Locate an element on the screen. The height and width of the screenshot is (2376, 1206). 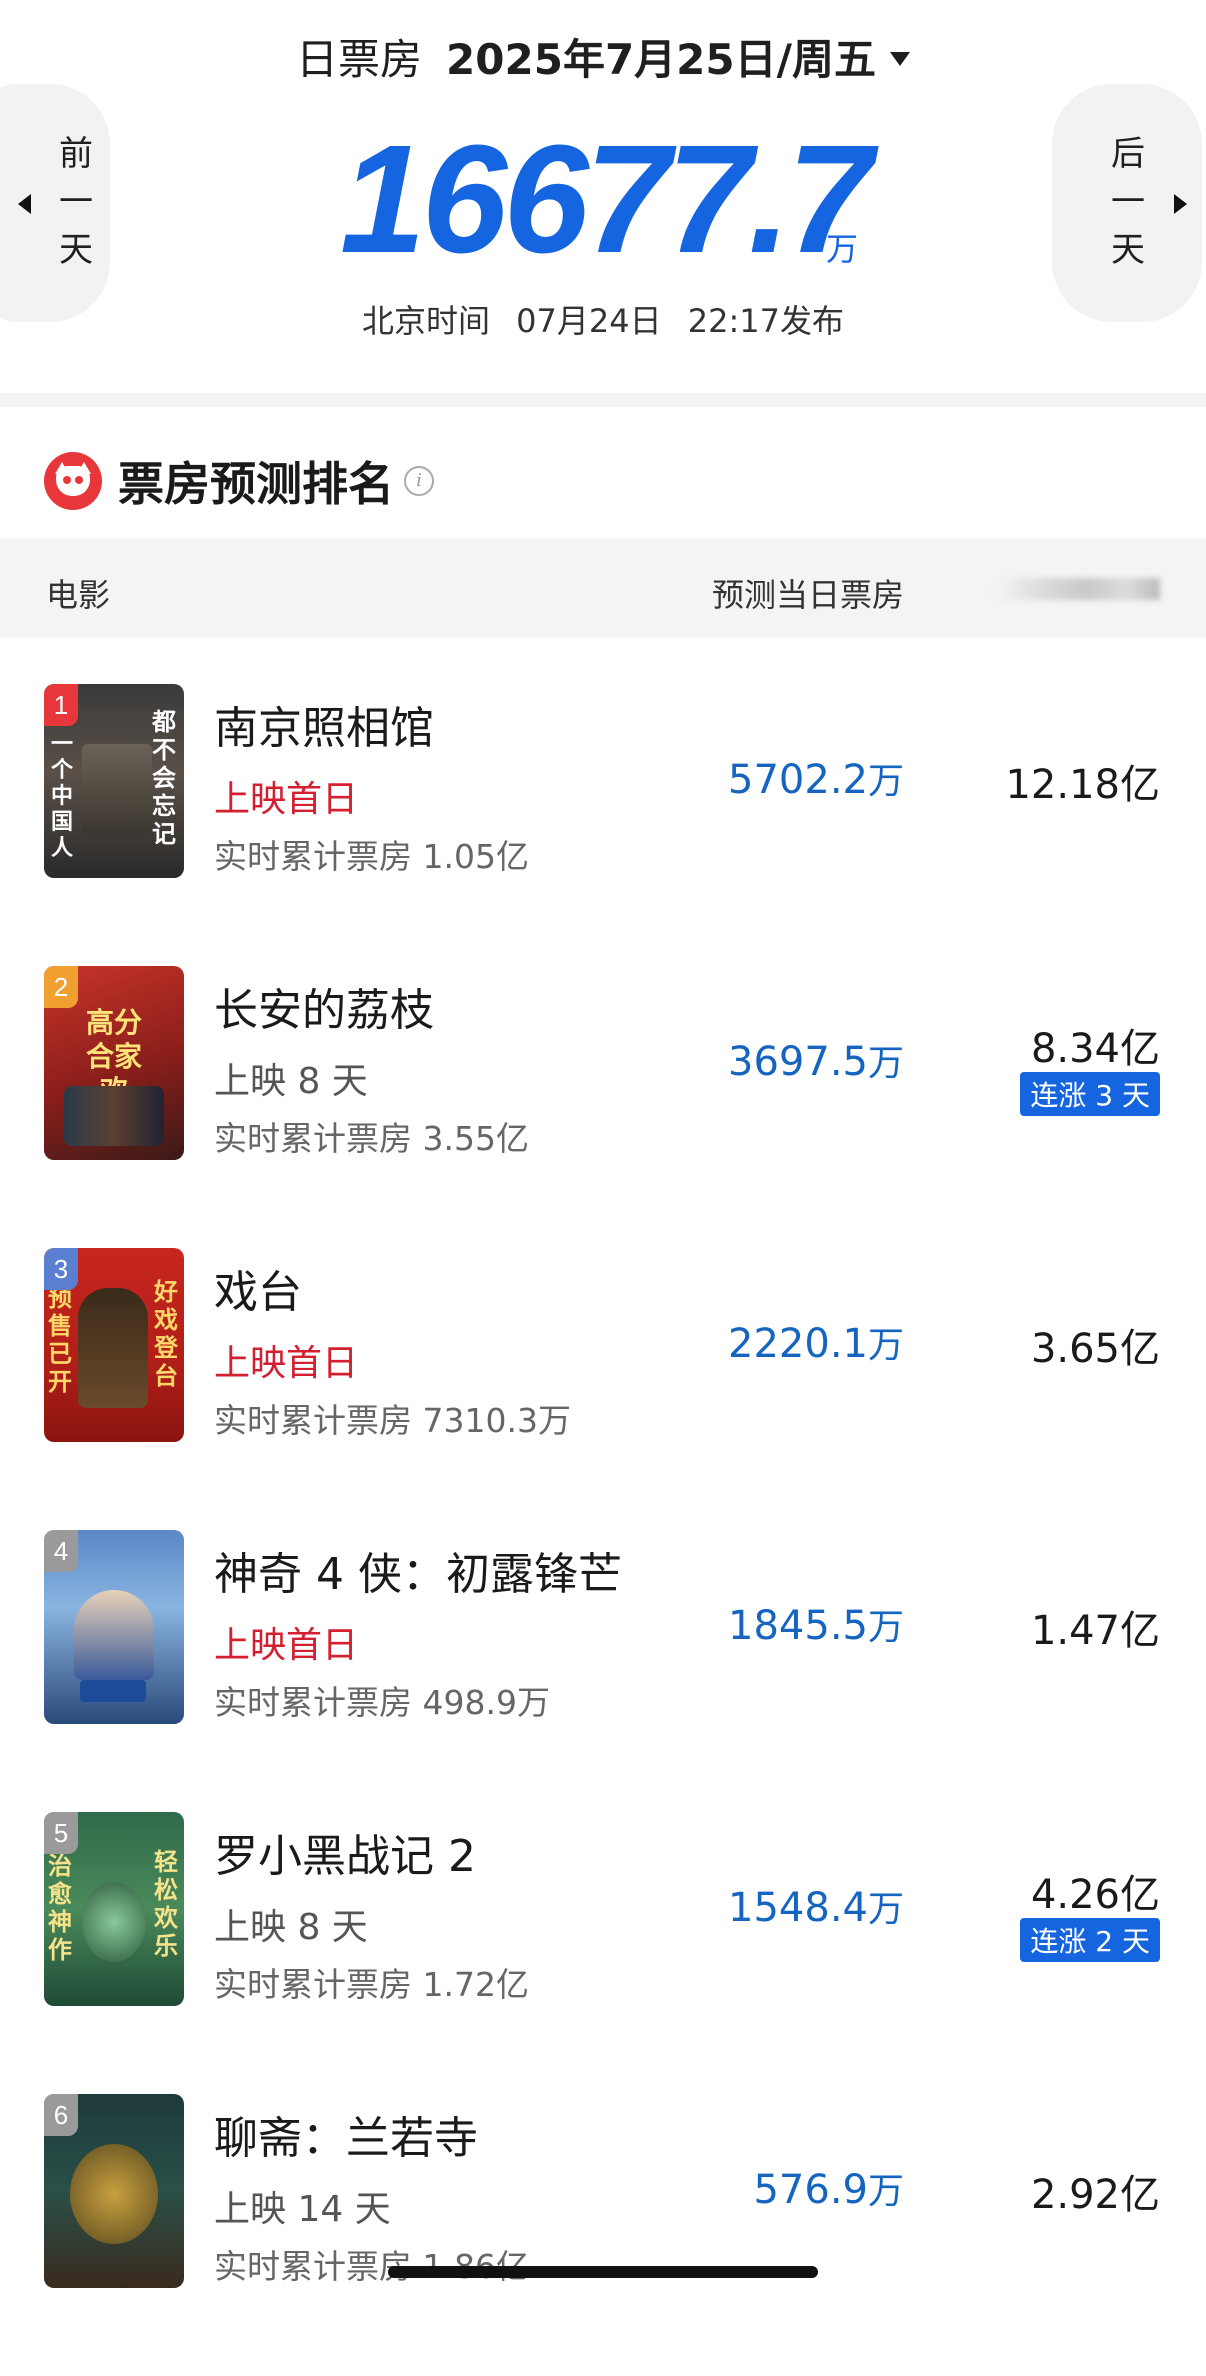
poster-text-right: 都不会忘记 is located at coordinates (164, 778).